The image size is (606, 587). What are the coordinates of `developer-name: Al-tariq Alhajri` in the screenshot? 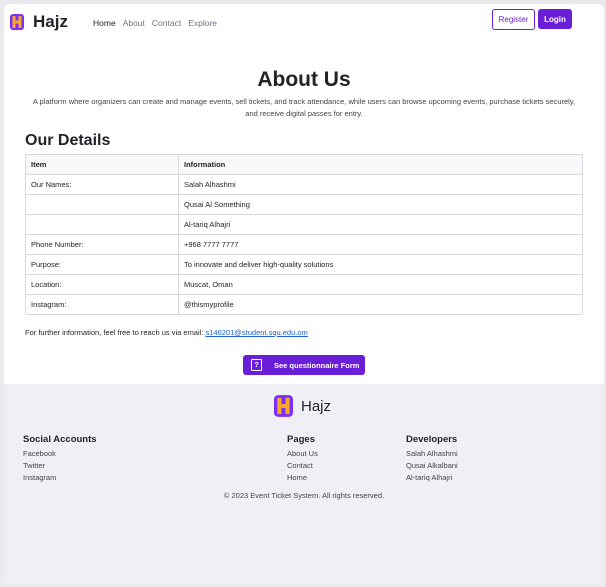 It's located at (429, 477).